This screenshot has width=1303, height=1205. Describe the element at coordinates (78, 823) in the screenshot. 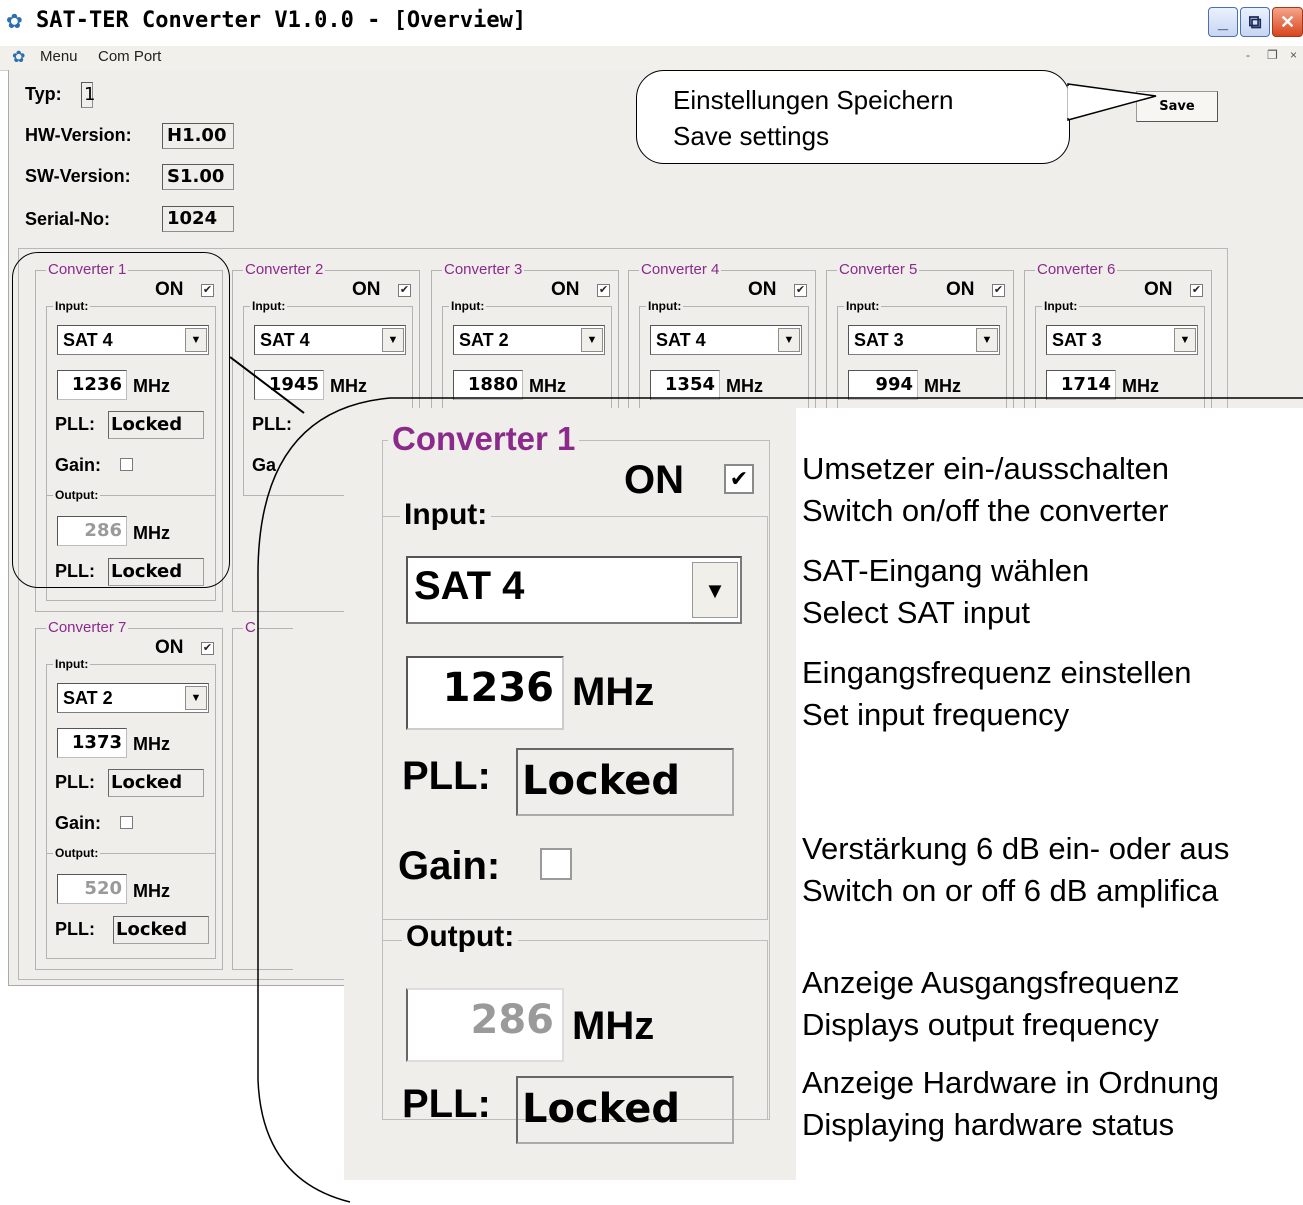

I see `converter-7-gain-label: Gain:` at that location.